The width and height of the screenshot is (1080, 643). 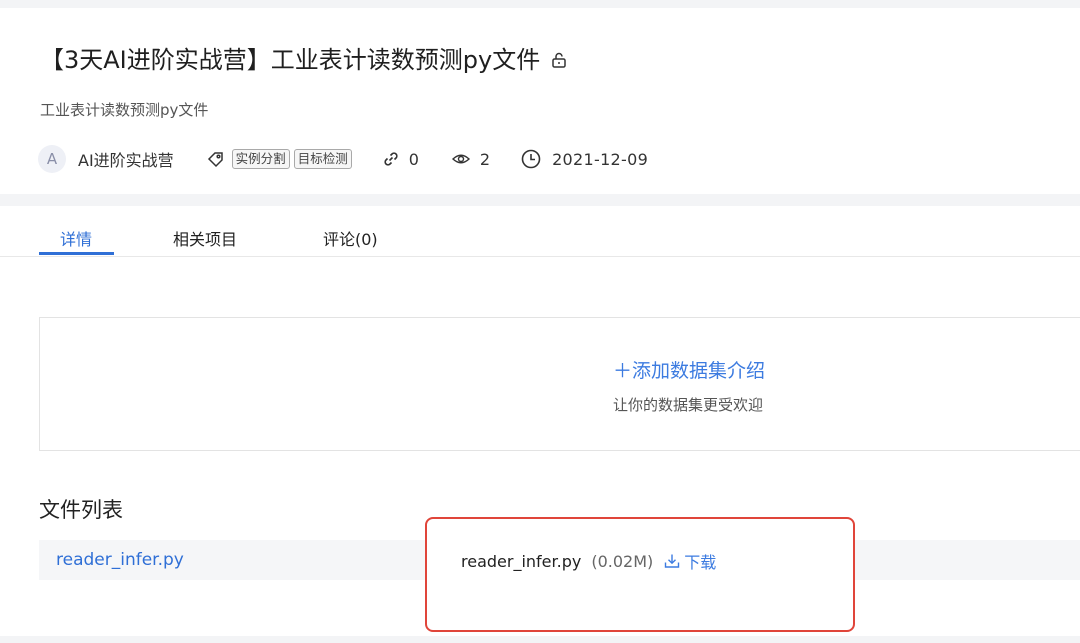 What do you see at coordinates (322, 159) in the screenshot?
I see `tag-object-detection: 目标检测` at bounding box center [322, 159].